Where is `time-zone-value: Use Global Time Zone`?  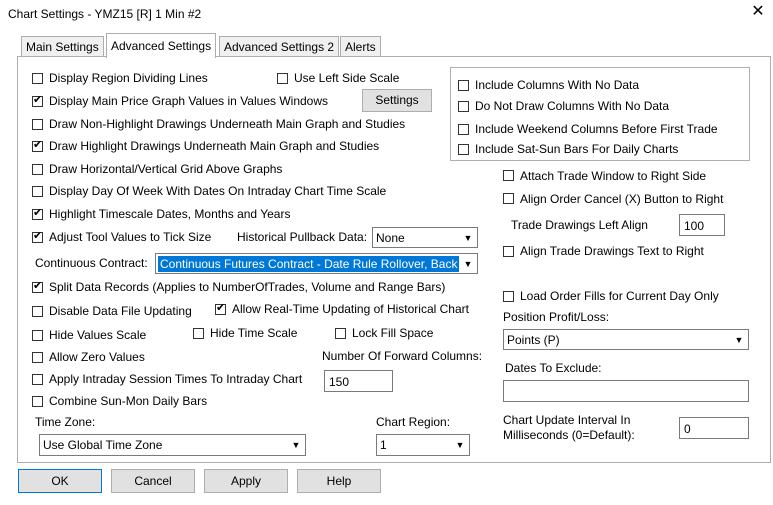 time-zone-value: Use Global Time Zone is located at coordinates (103, 445).